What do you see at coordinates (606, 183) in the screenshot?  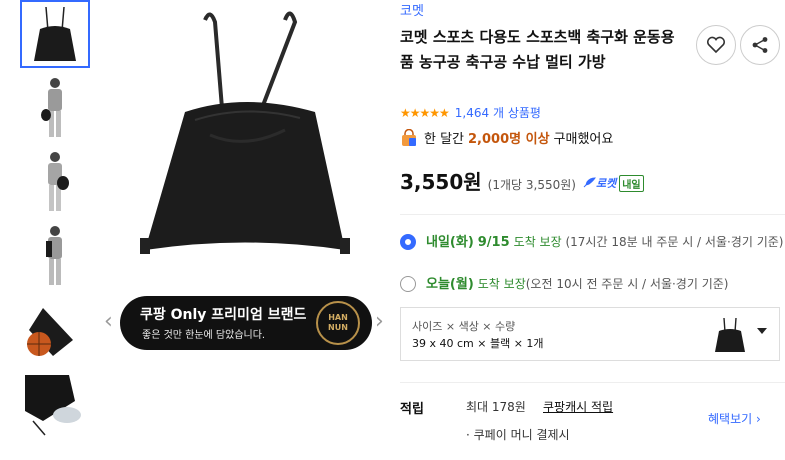 I see `rocket-label: 로켓` at bounding box center [606, 183].